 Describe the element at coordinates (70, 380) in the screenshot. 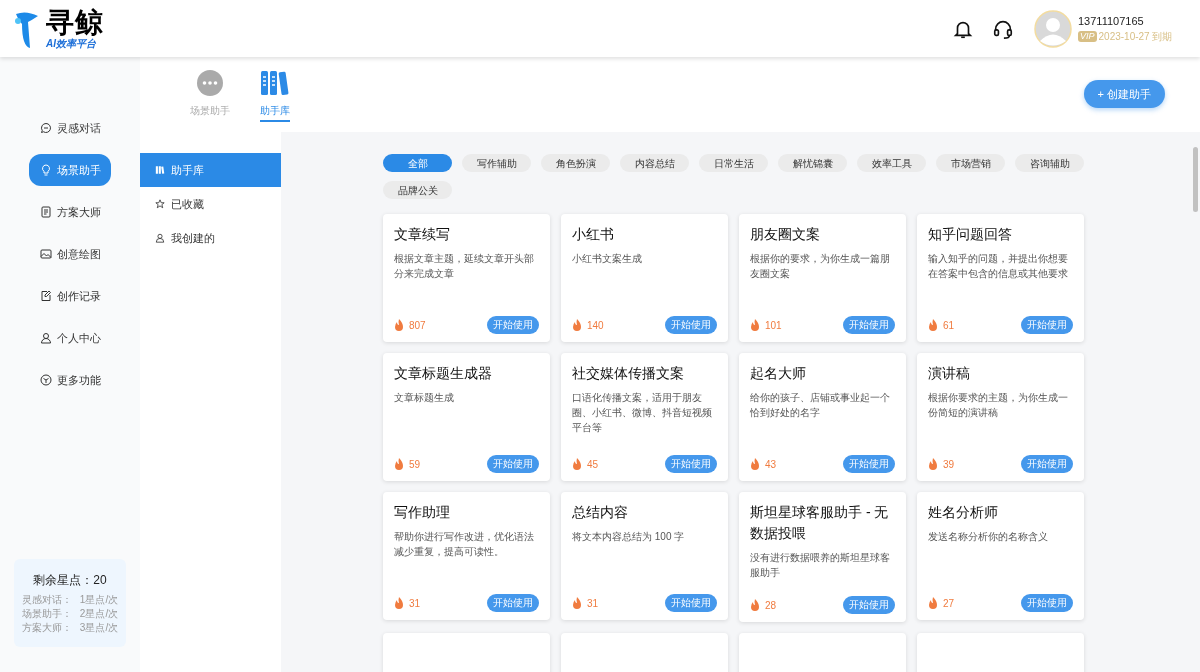

I see `sidebar-item: 更多功能` at that location.